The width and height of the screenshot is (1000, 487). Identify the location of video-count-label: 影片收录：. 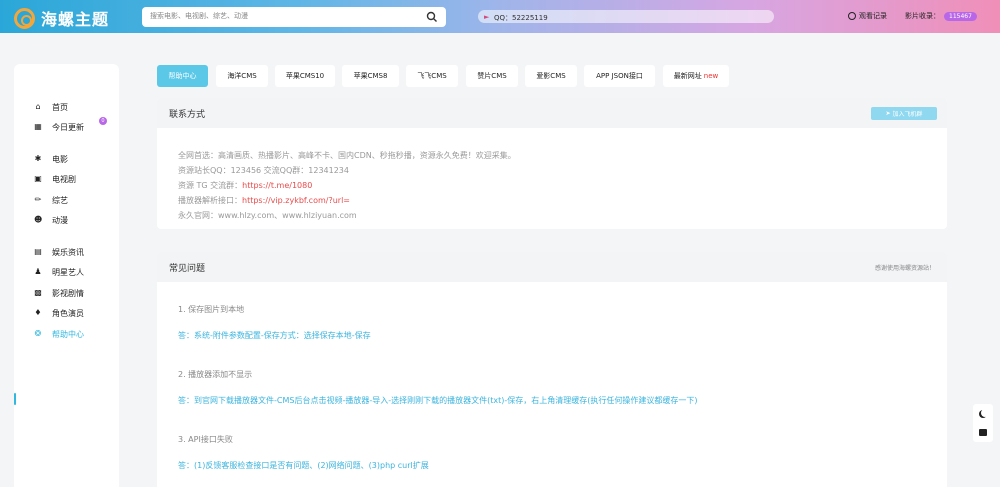
(922, 16).